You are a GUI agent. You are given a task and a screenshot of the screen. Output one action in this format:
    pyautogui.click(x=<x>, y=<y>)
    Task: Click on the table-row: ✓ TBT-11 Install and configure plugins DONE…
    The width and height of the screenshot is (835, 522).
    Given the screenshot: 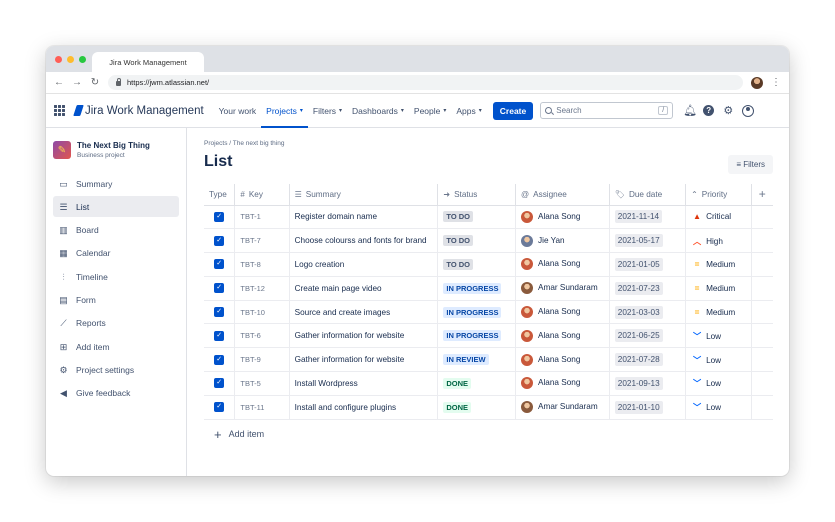 What is the action you would take?
    pyautogui.click(x=488, y=407)
    